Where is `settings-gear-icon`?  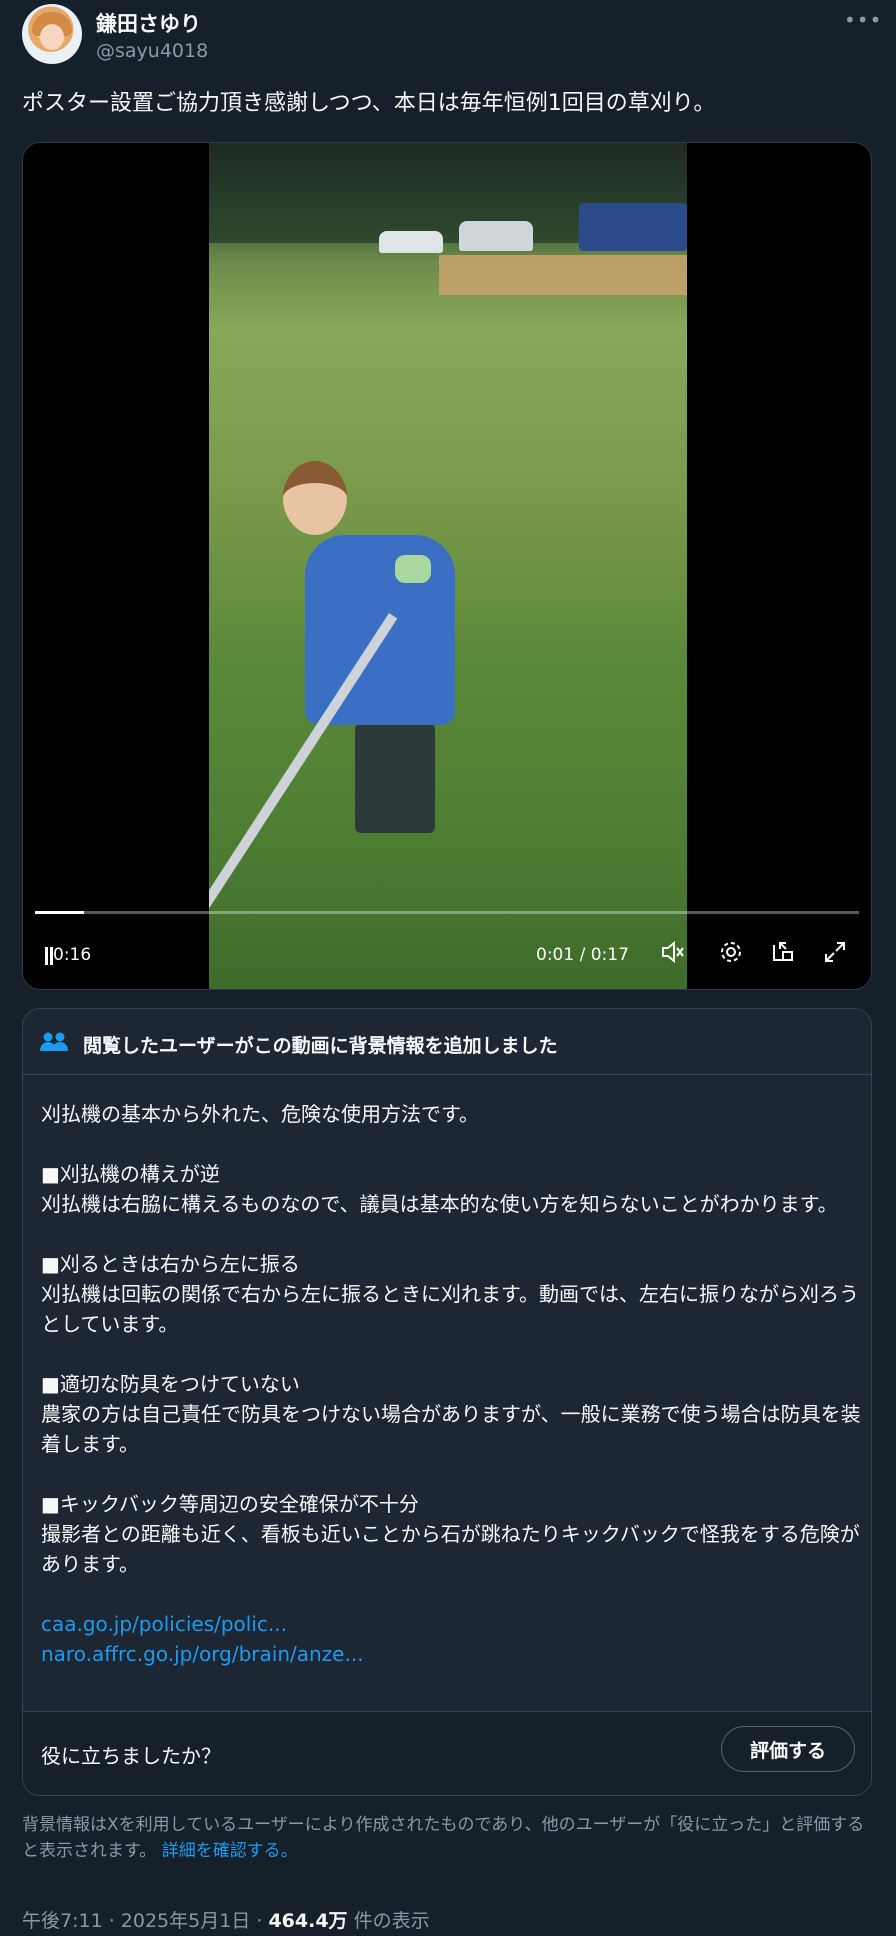 settings-gear-icon is located at coordinates (731, 955).